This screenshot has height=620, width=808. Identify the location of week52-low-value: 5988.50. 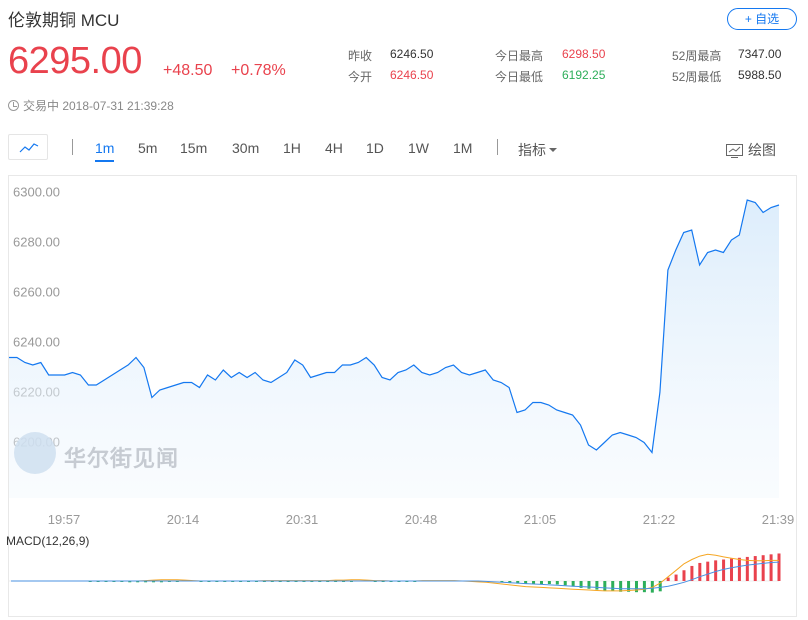
(760, 75).